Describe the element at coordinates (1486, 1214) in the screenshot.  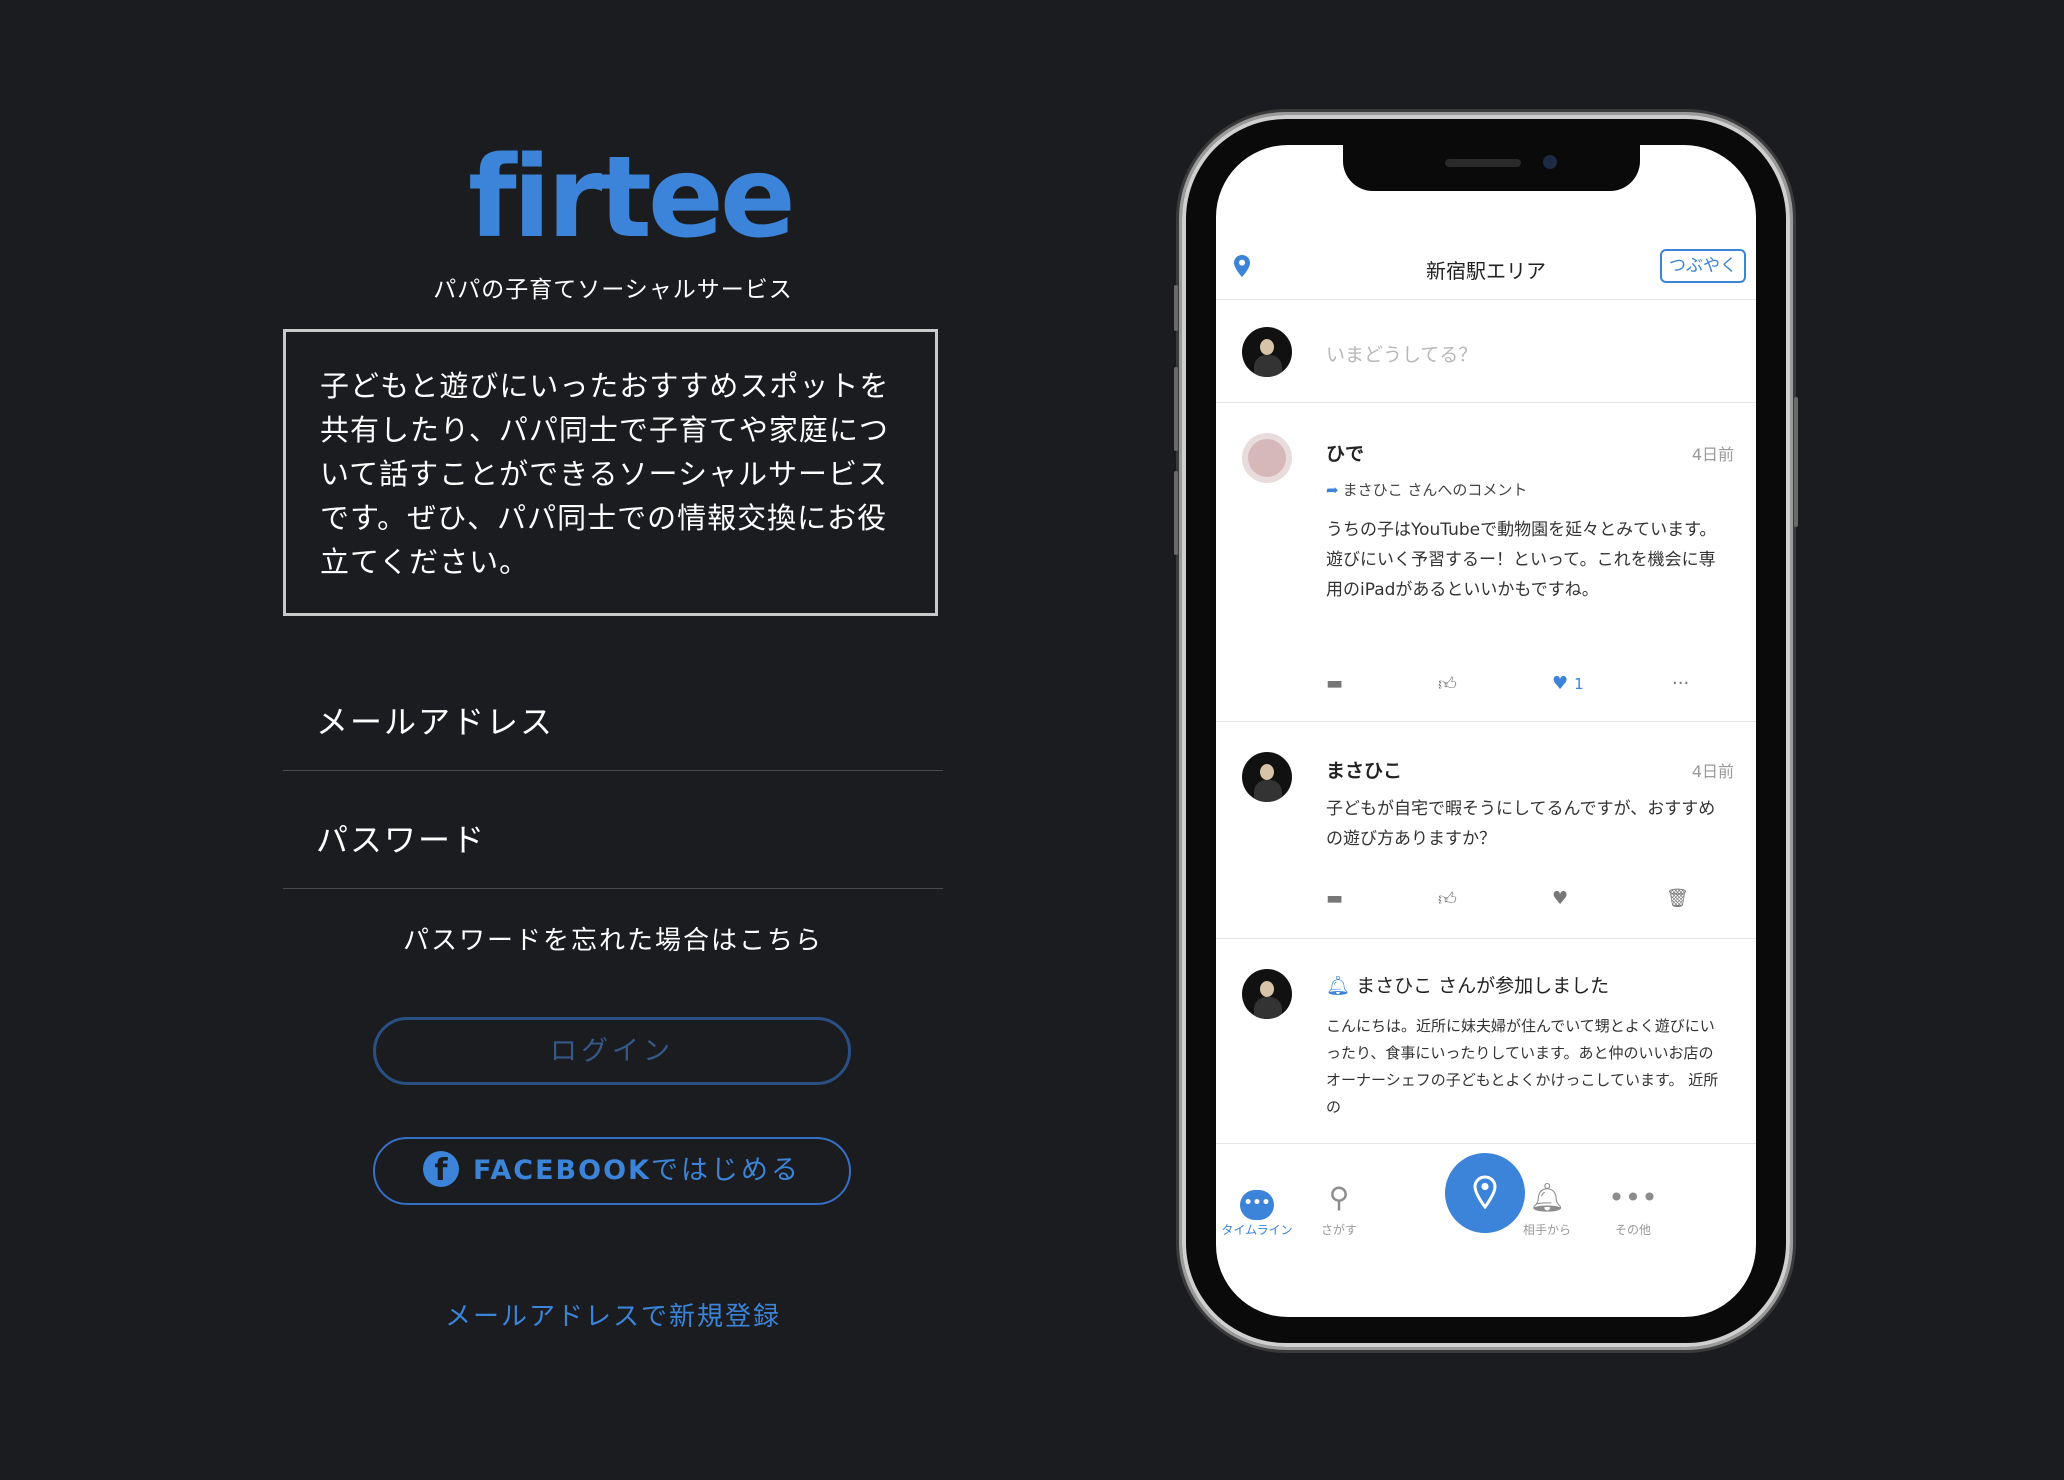
I see `tab-bar: ••• タイムライン ⚲ さがす 🔔︎ 相手から ••• その他` at that location.